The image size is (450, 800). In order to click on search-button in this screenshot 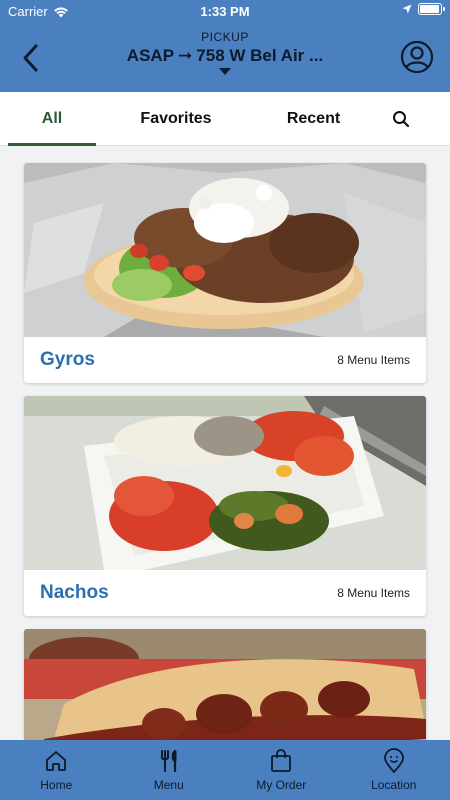, I will do `click(401, 118)`.